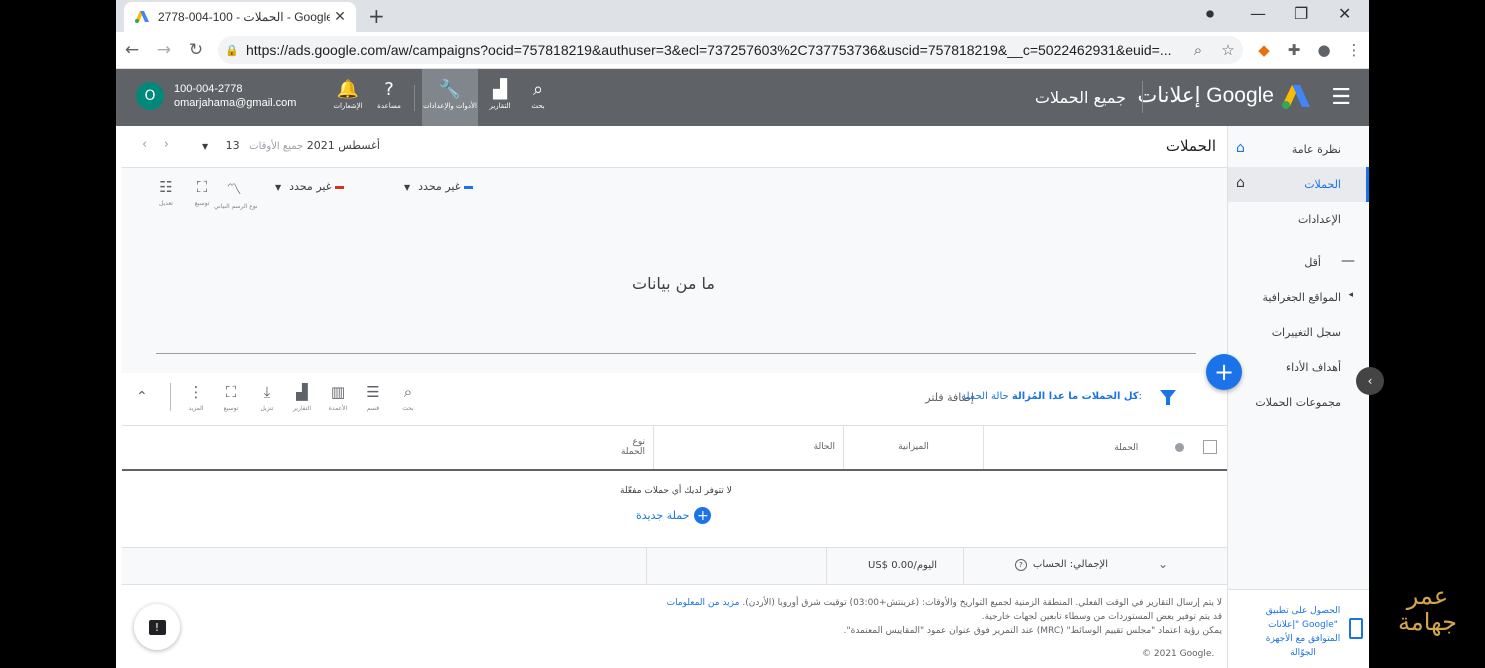 Image resolution: width=1485 pixels, height=668 pixels. What do you see at coordinates (166, 203) in the screenshot?
I see `chart-adjust-label: تعديل` at bounding box center [166, 203].